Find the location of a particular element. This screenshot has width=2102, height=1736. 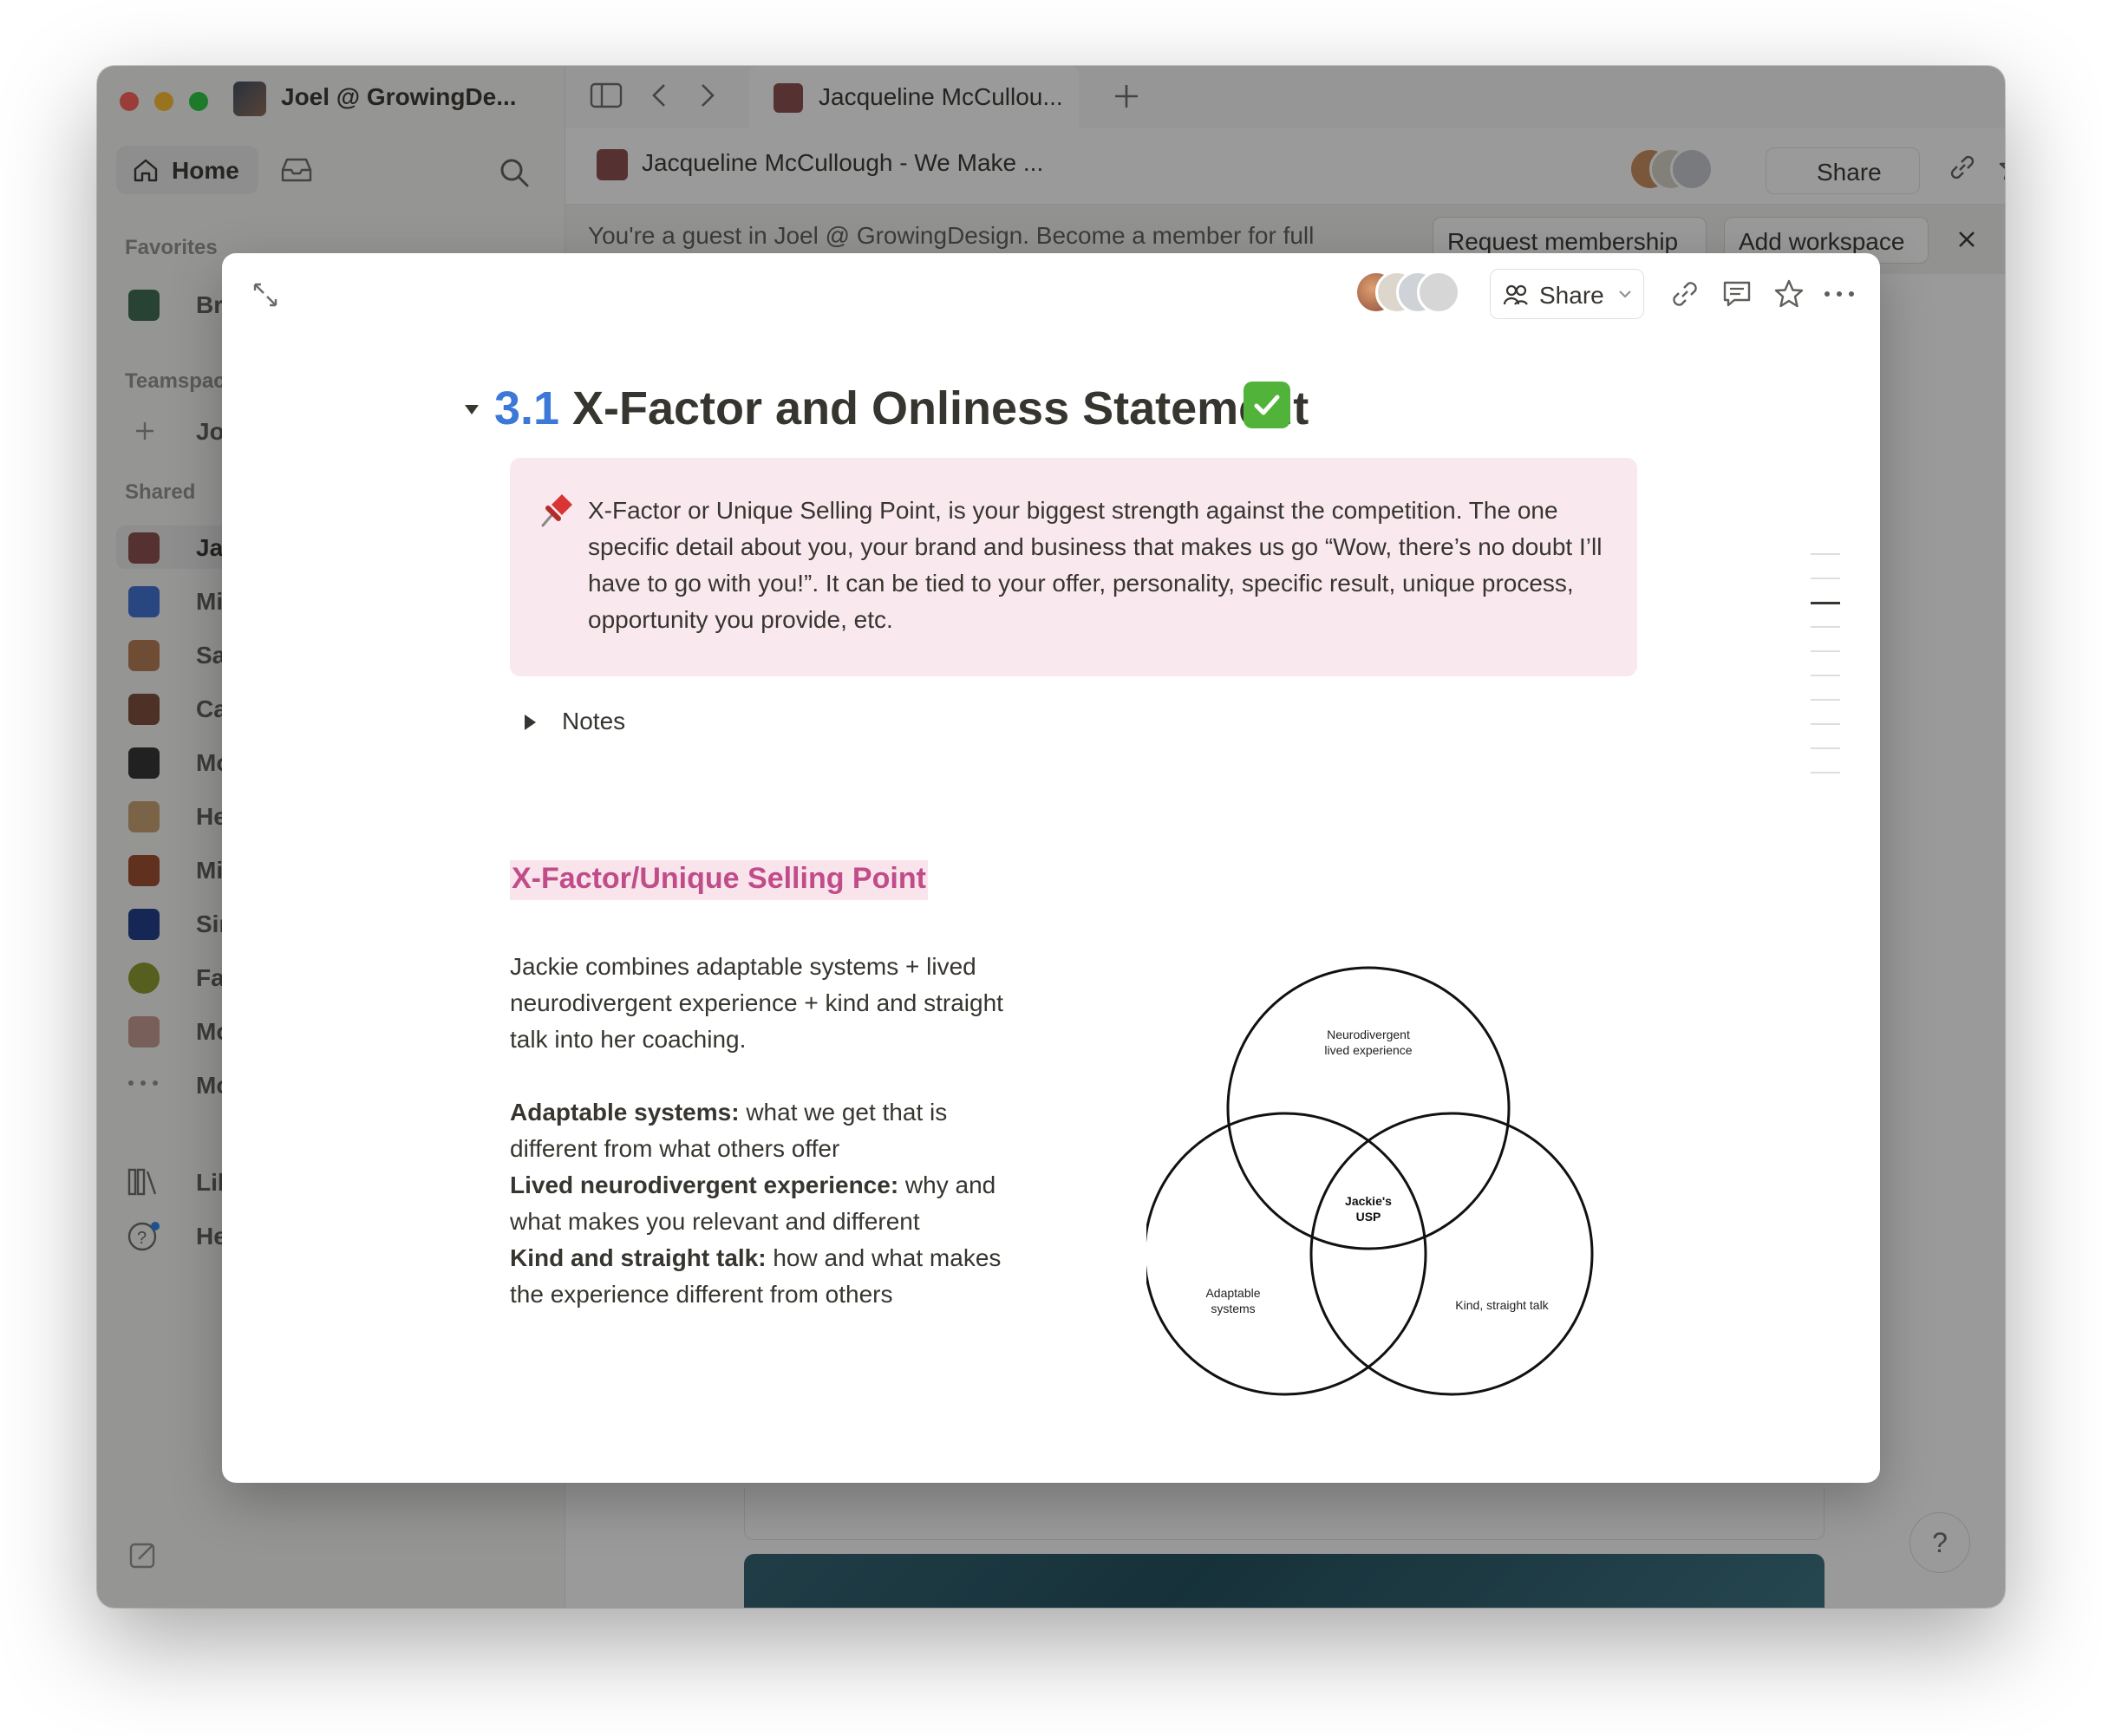

chevron-down-icon is located at coordinates (1625, 294).